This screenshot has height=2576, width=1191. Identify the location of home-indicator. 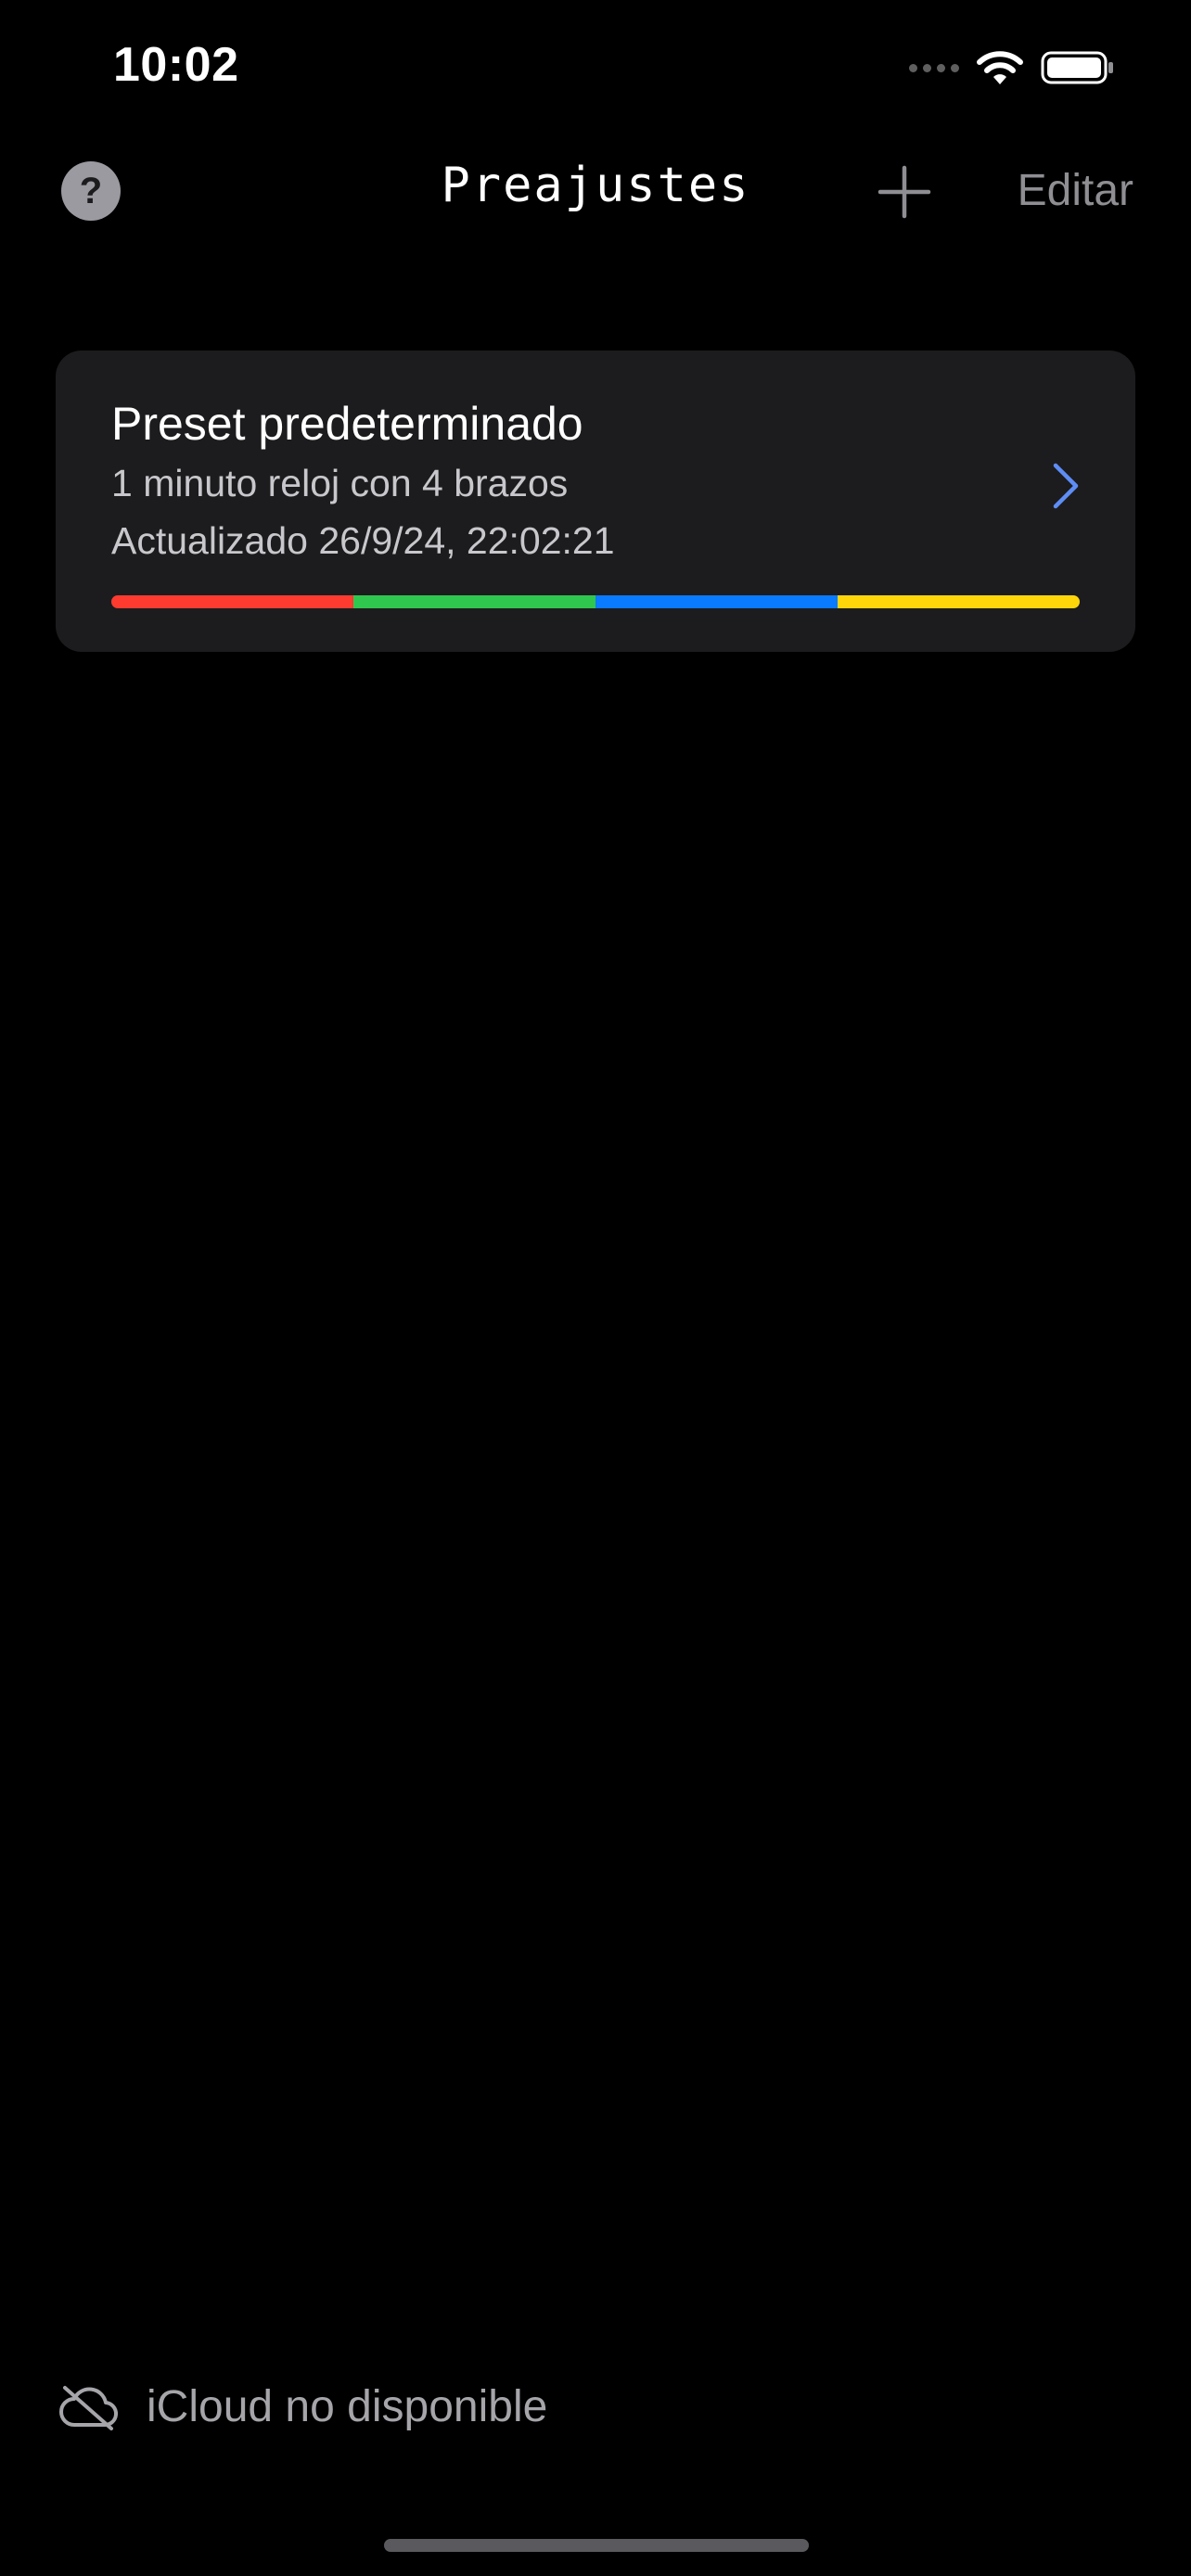
(597, 2545).